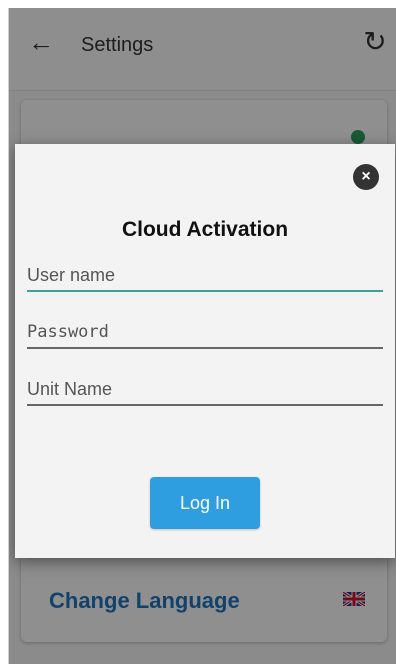 The image size is (396, 664). Describe the element at coordinates (205, 333) in the screenshot. I see `password-field` at that location.